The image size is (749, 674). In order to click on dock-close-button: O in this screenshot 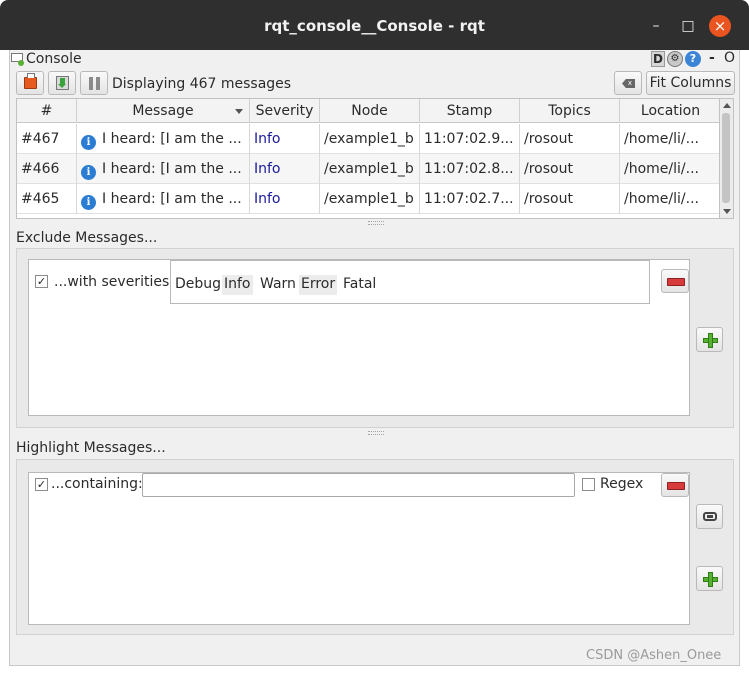, I will do `click(729, 58)`.